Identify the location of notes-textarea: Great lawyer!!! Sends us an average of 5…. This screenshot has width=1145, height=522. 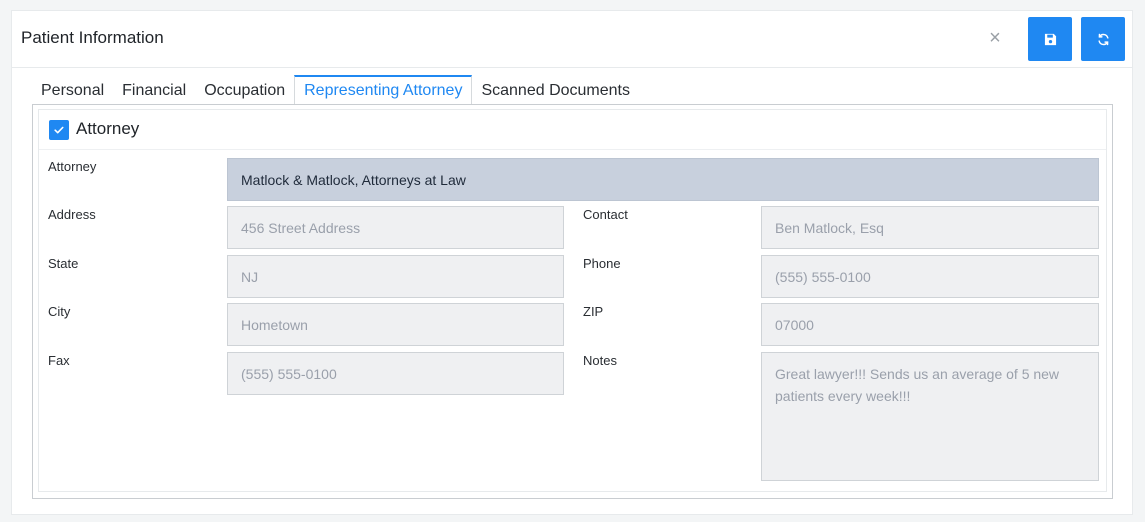
(930, 416).